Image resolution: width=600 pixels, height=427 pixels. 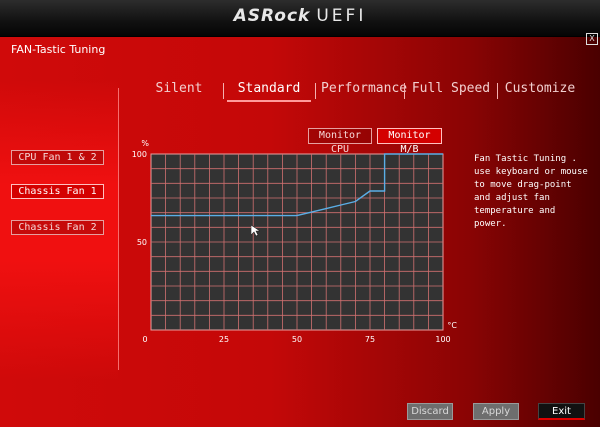 What do you see at coordinates (561, 411) in the screenshot?
I see `exit-button: Exit` at bounding box center [561, 411].